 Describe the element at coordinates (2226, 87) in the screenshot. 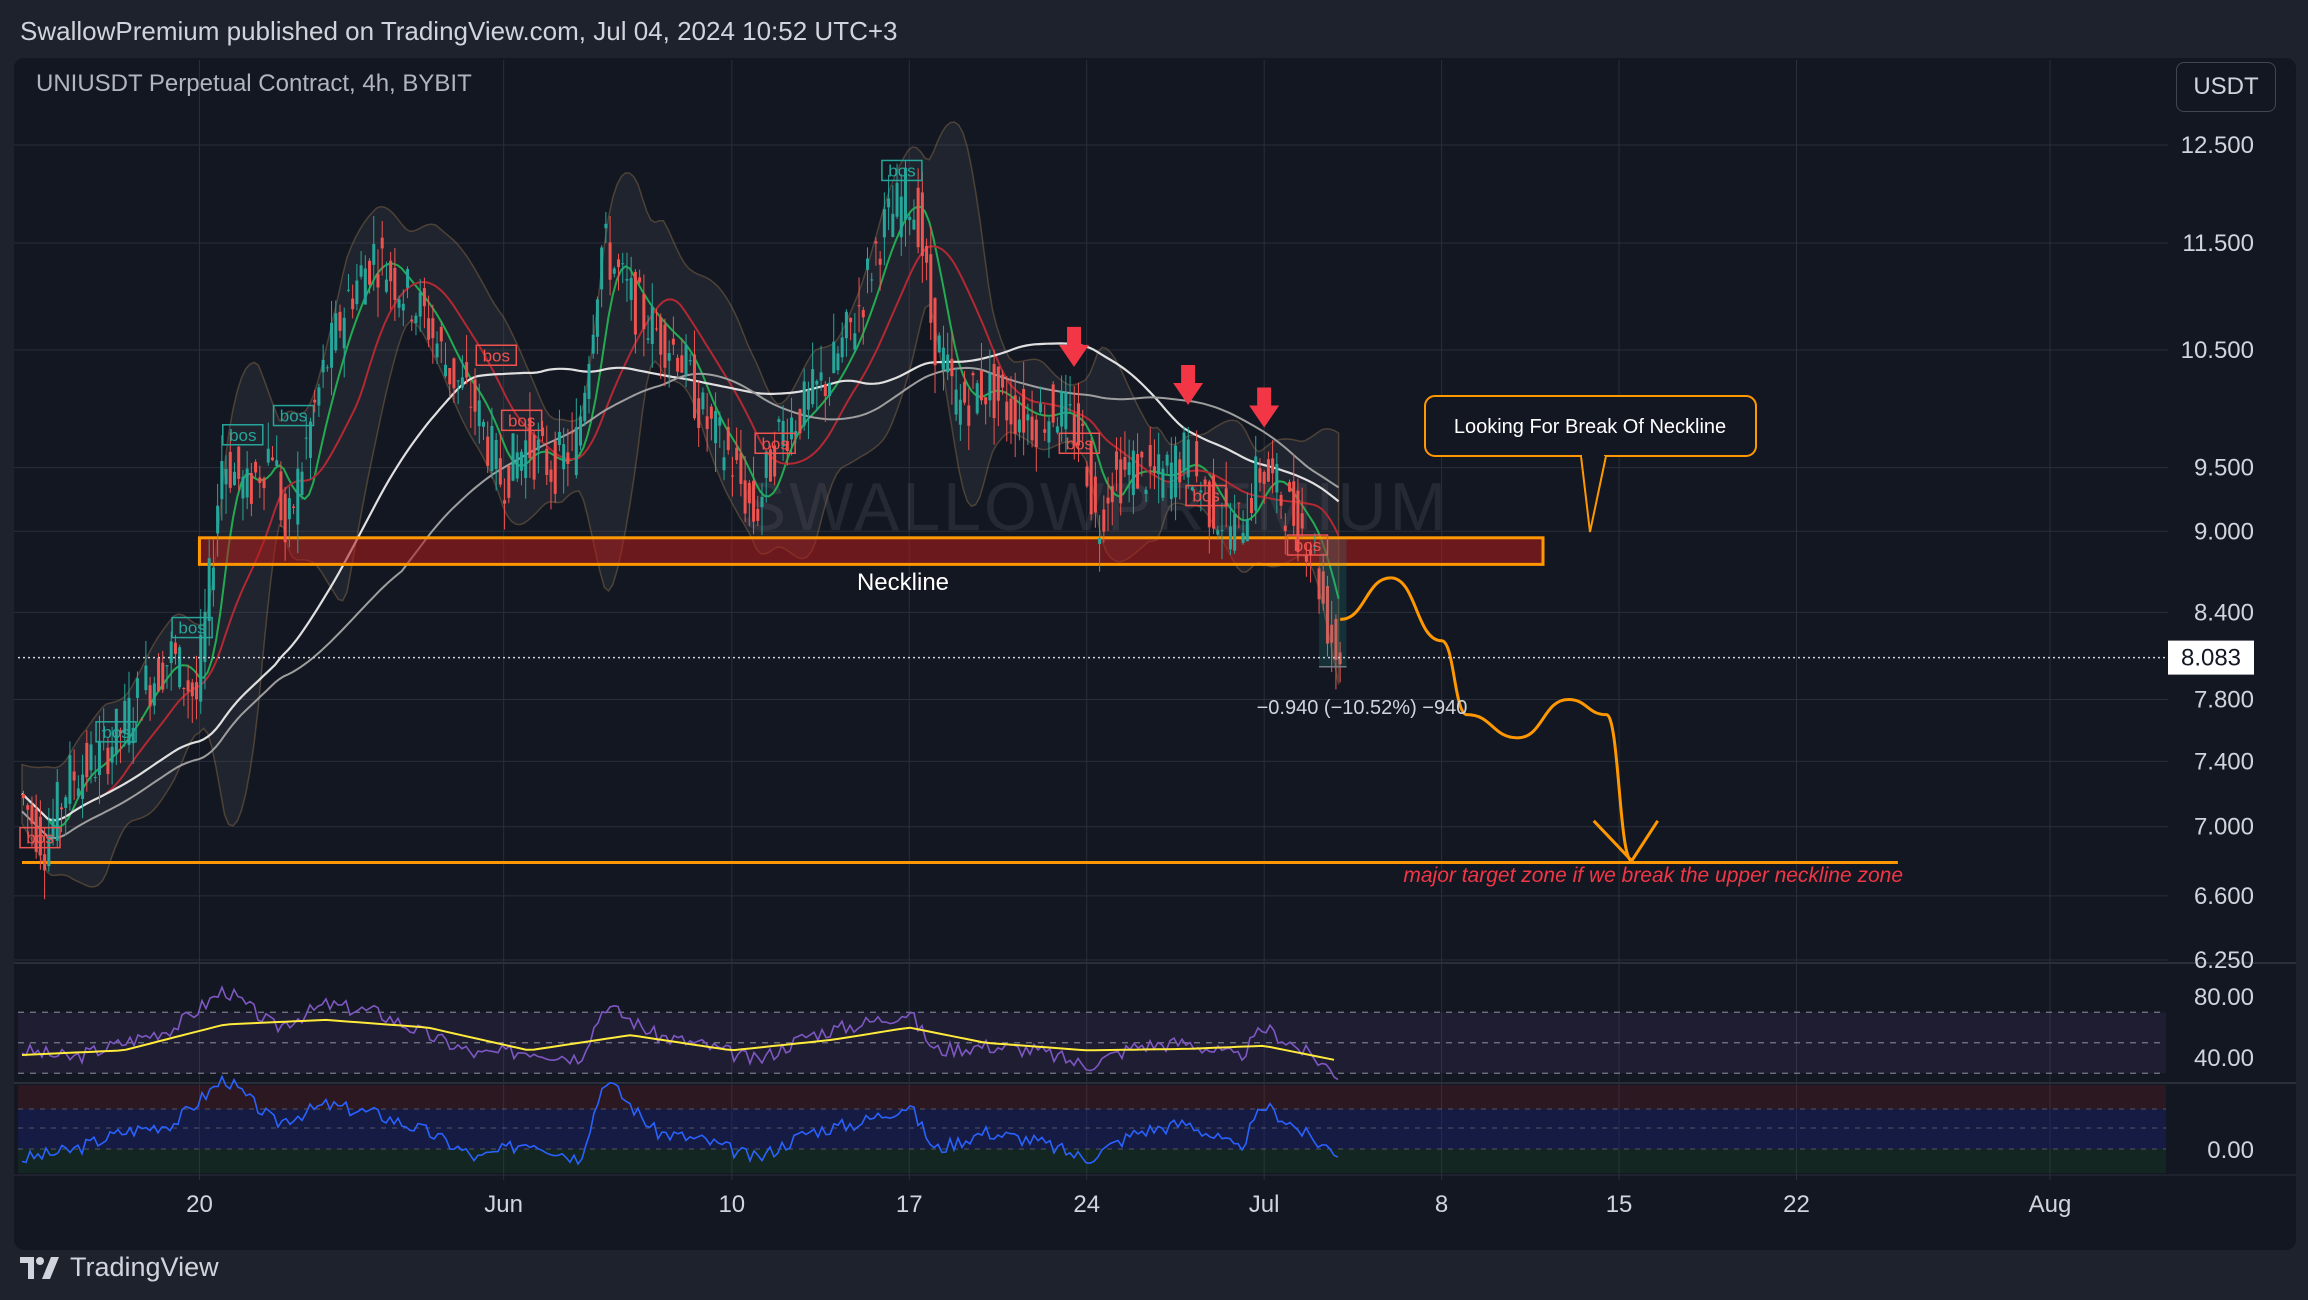

I see `currency-button: USDT` at that location.